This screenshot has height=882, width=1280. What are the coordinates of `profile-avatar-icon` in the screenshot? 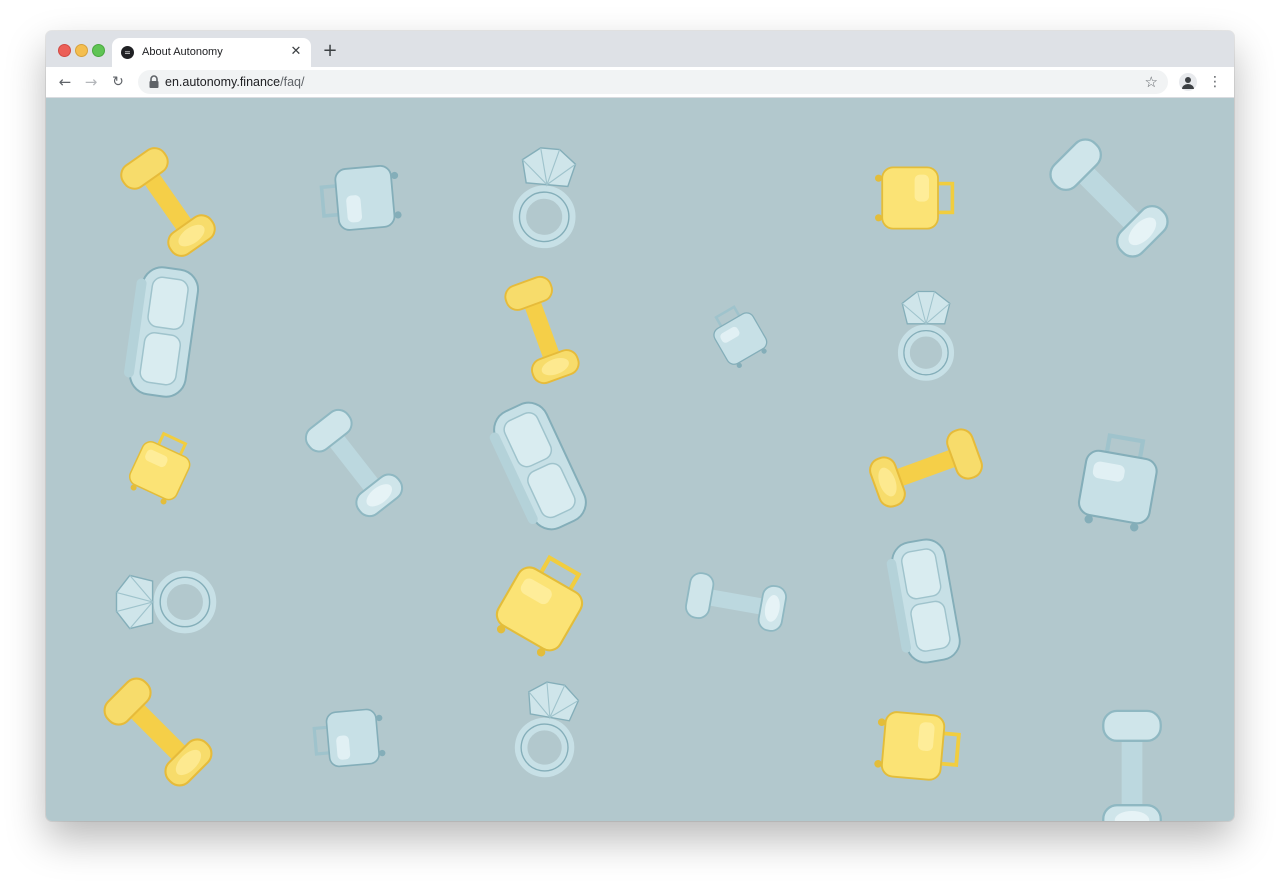 It's located at (1188, 82).